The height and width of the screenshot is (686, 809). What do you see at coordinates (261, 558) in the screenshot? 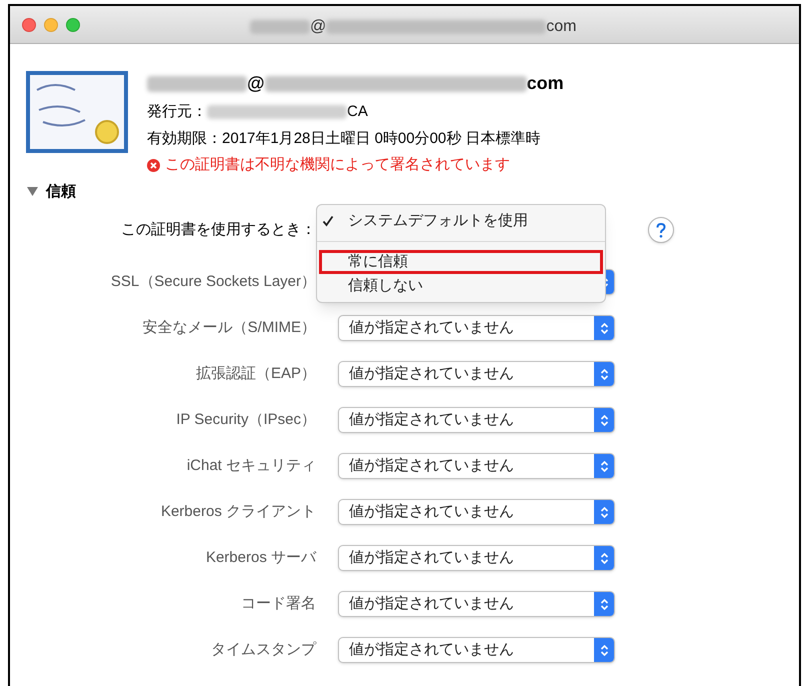
I see `setting-label: Kerberos サーバ` at bounding box center [261, 558].